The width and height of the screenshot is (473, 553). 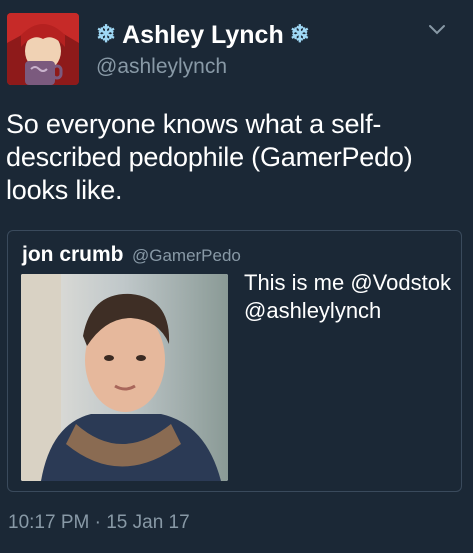 I want to click on author-name: Ashley Lynch, so click(x=203, y=35).